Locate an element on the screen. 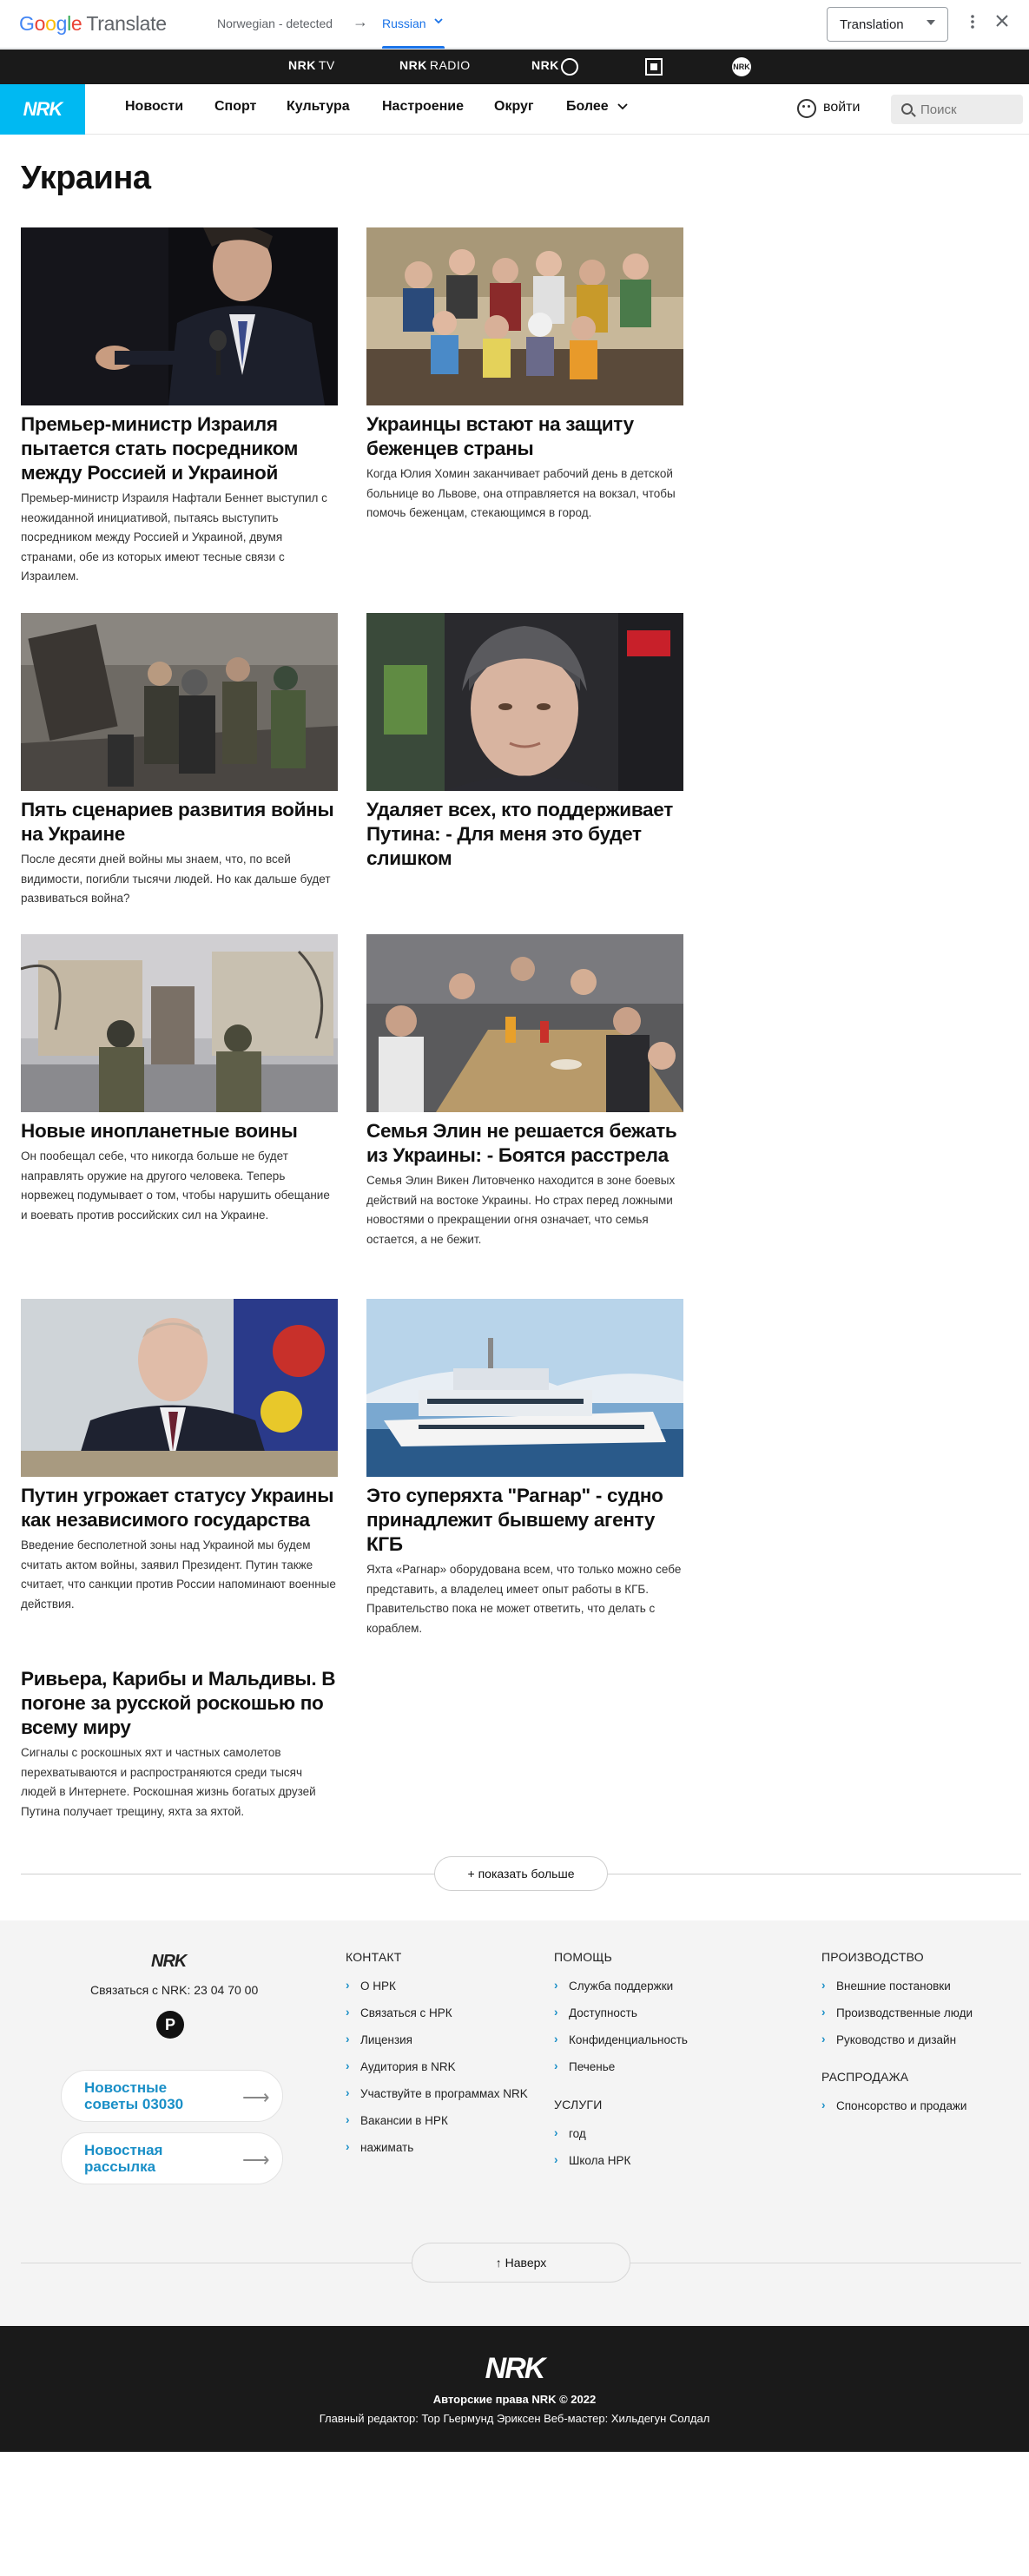 This screenshot has height=2576, width=1029. footer-link: › Лицензия is located at coordinates (379, 2039).